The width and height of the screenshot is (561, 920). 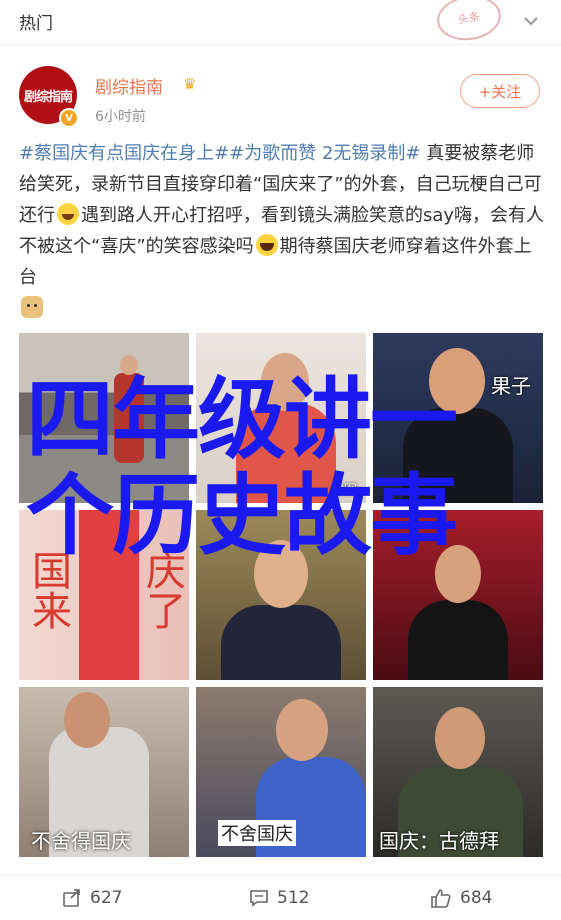 I want to click on image-caption: 不舍得国庆, so click(x=81, y=841).